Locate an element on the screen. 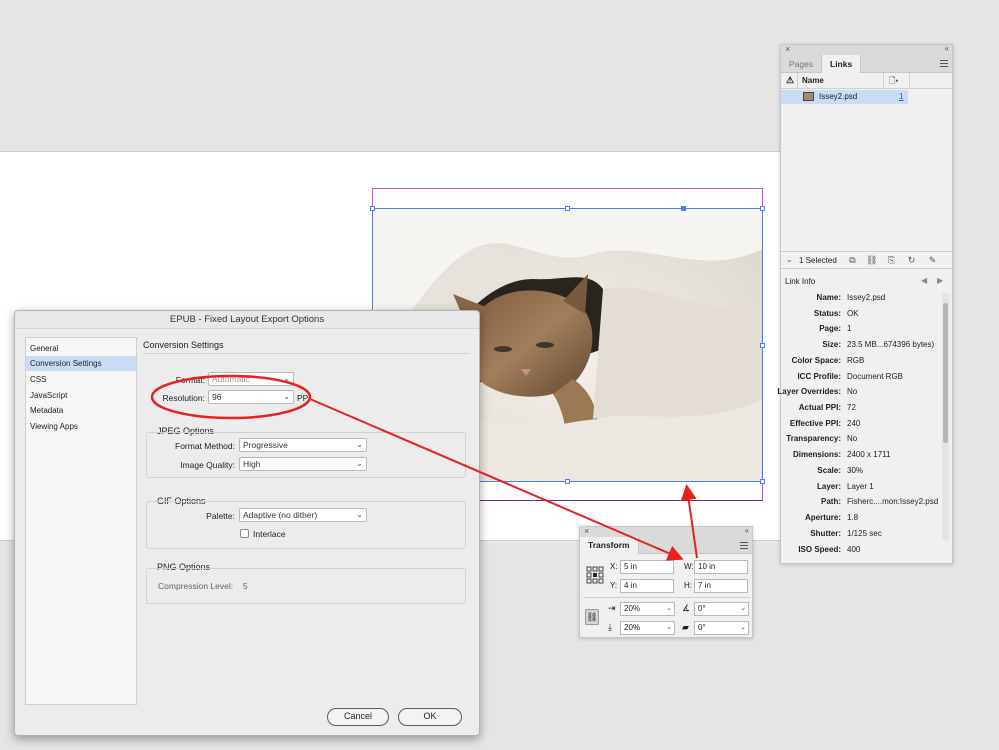 The height and width of the screenshot is (750, 999). page-column-icon: 🗋▴ is located at coordinates (893, 82).